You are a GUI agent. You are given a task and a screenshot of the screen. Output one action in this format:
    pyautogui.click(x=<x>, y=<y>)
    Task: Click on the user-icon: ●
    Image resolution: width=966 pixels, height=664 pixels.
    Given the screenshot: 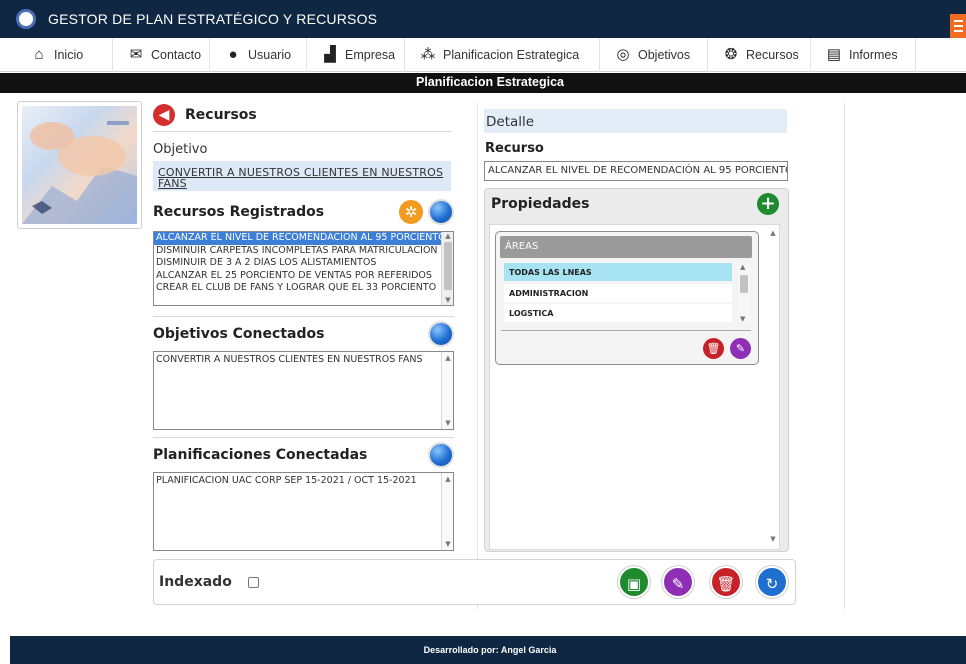 What is the action you would take?
    pyautogui.click(x=233, y=54)
    